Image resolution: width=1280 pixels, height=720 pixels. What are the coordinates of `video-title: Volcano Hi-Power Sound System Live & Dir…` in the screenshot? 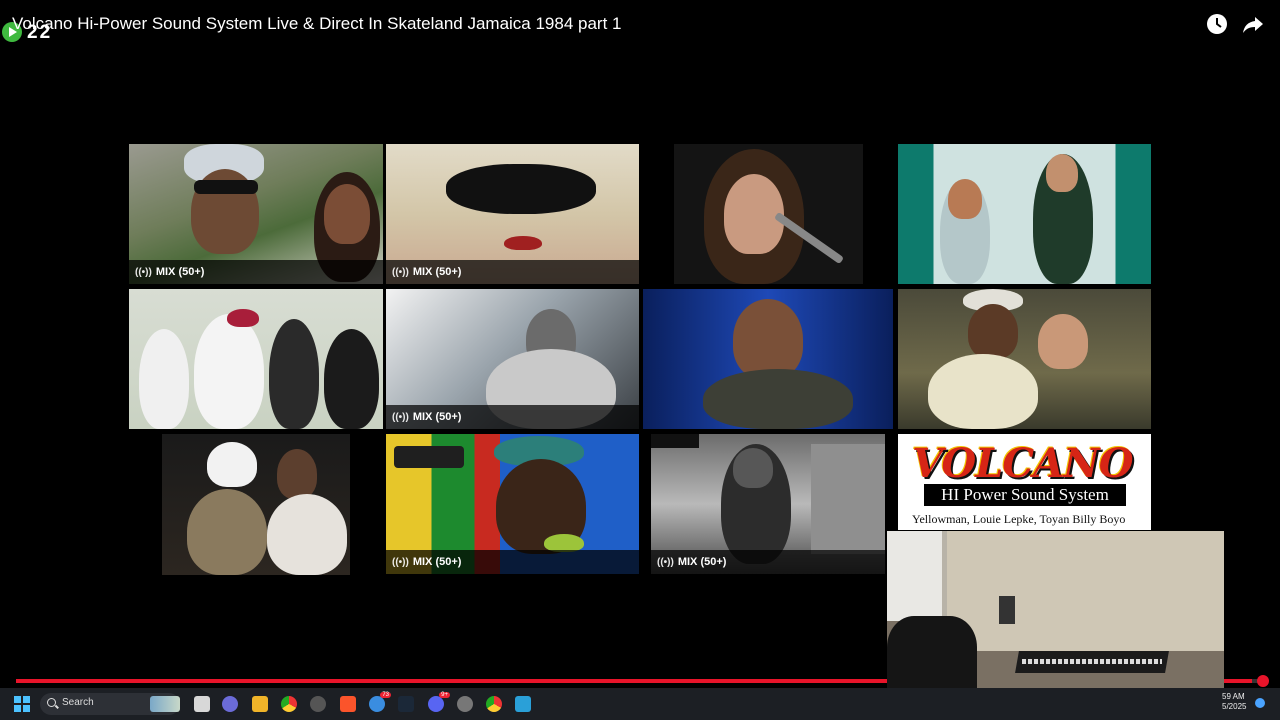 It's located at (317, 24).